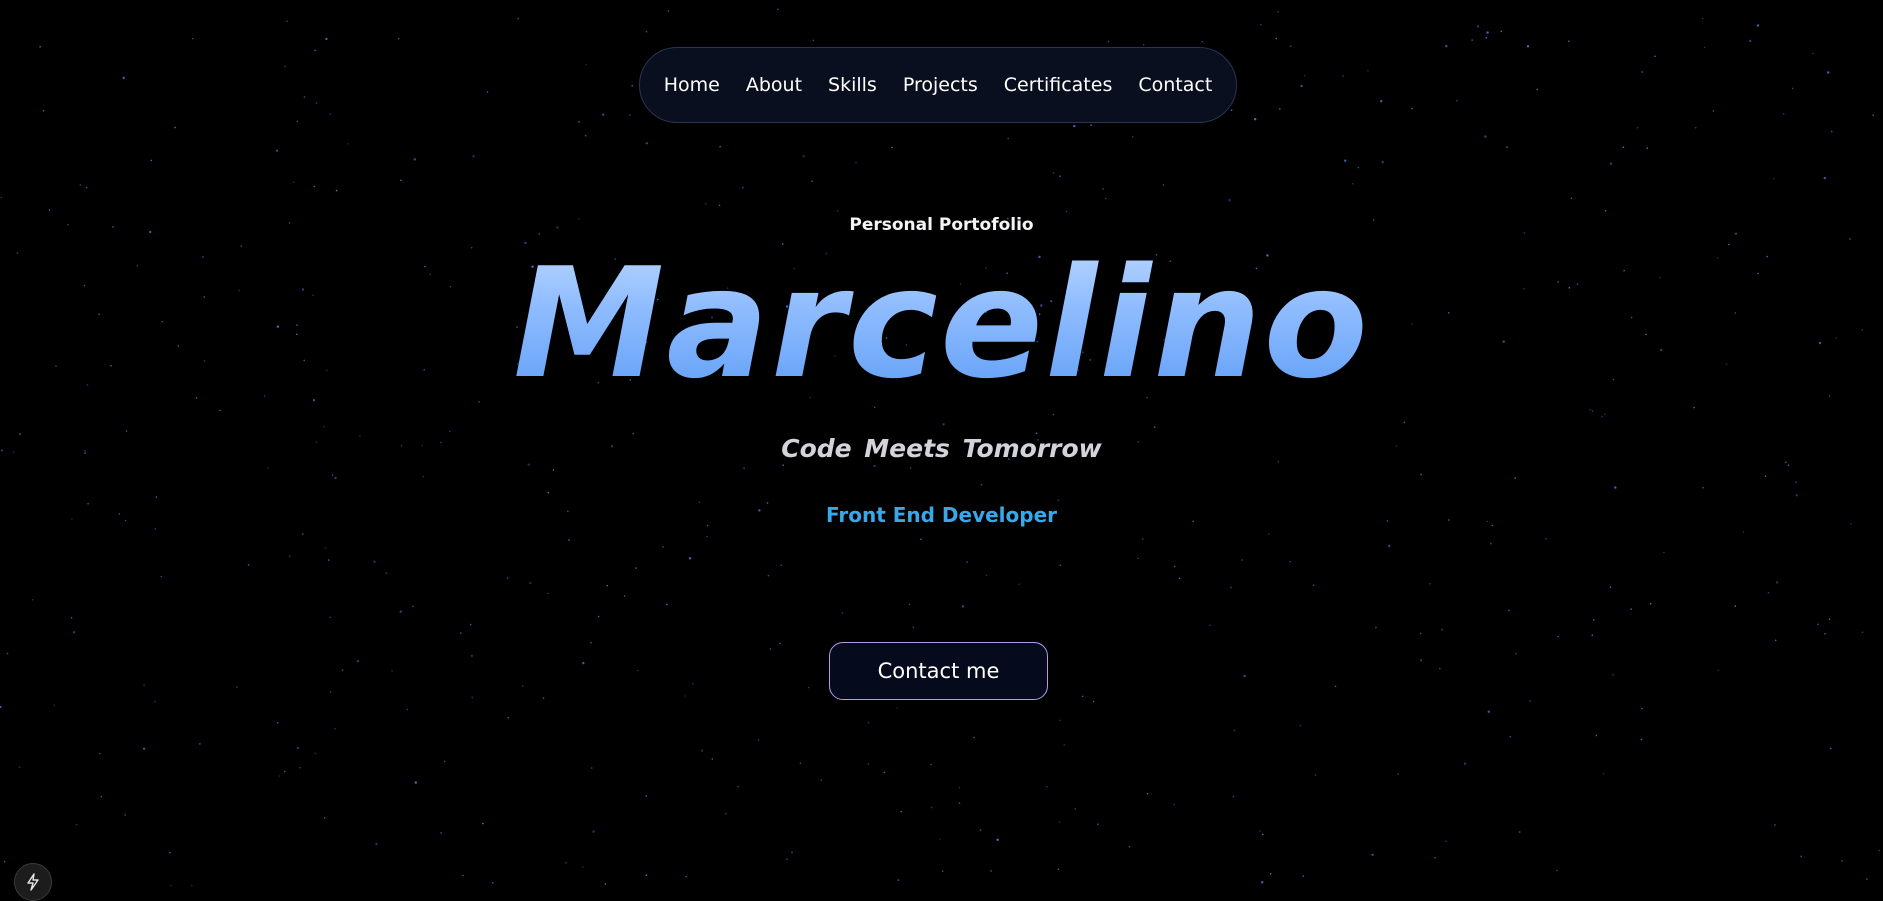 This screenshot has width=1883, height=901. Describe the element at coordinates (692, 85) in the screenshot. I see `nav-home: Home` at that location.